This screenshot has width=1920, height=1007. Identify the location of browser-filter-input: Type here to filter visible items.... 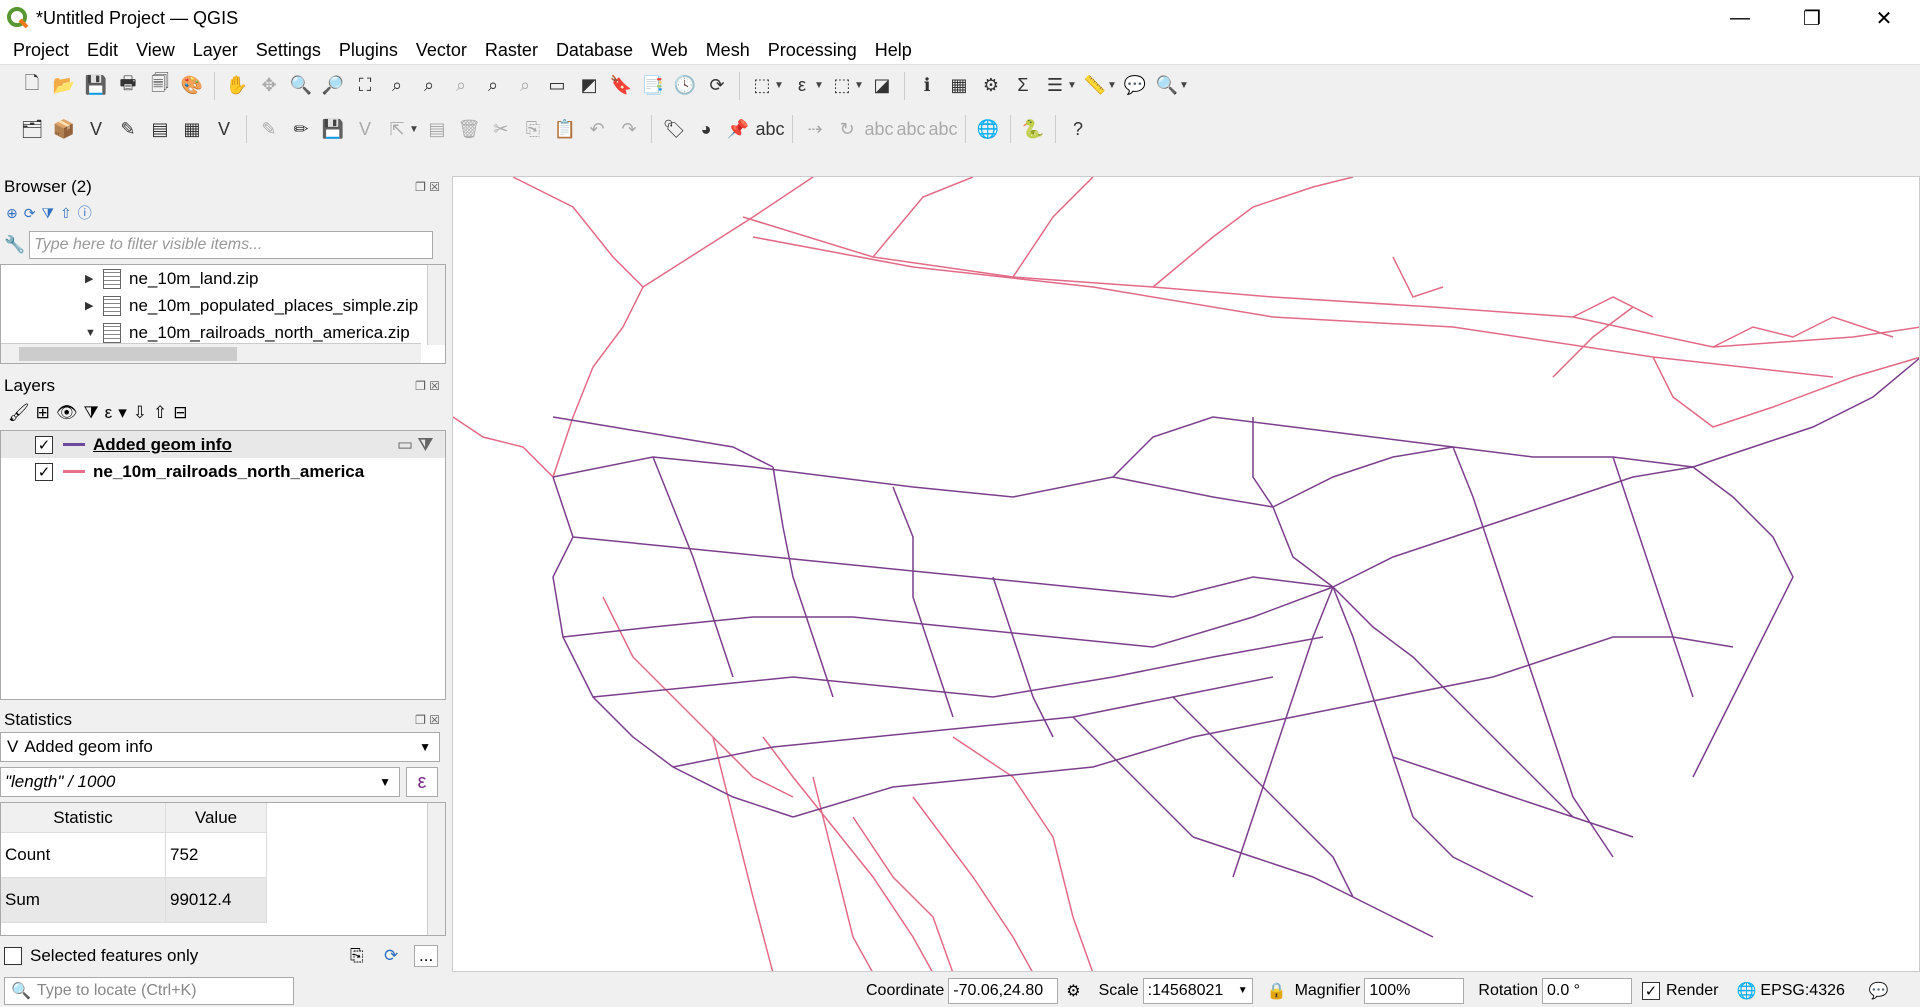
(231, 245).